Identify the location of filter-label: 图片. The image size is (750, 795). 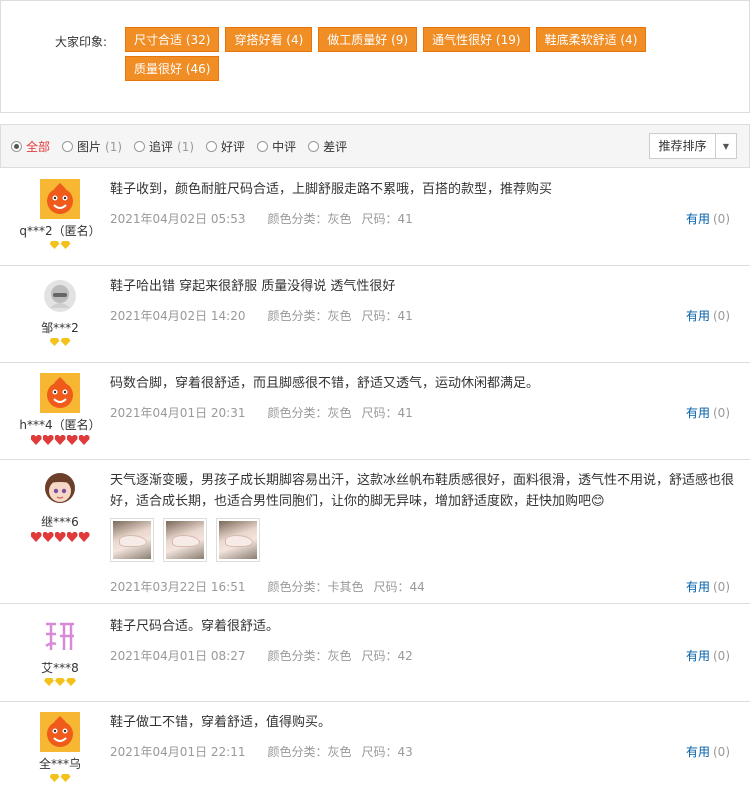
(89, 147).